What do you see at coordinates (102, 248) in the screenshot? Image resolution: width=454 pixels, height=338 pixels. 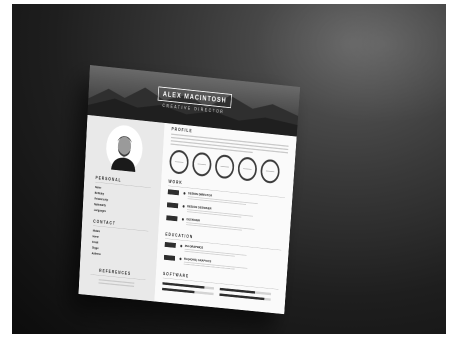 I see `contact-row: Skype` at bounding box center [102, 248].